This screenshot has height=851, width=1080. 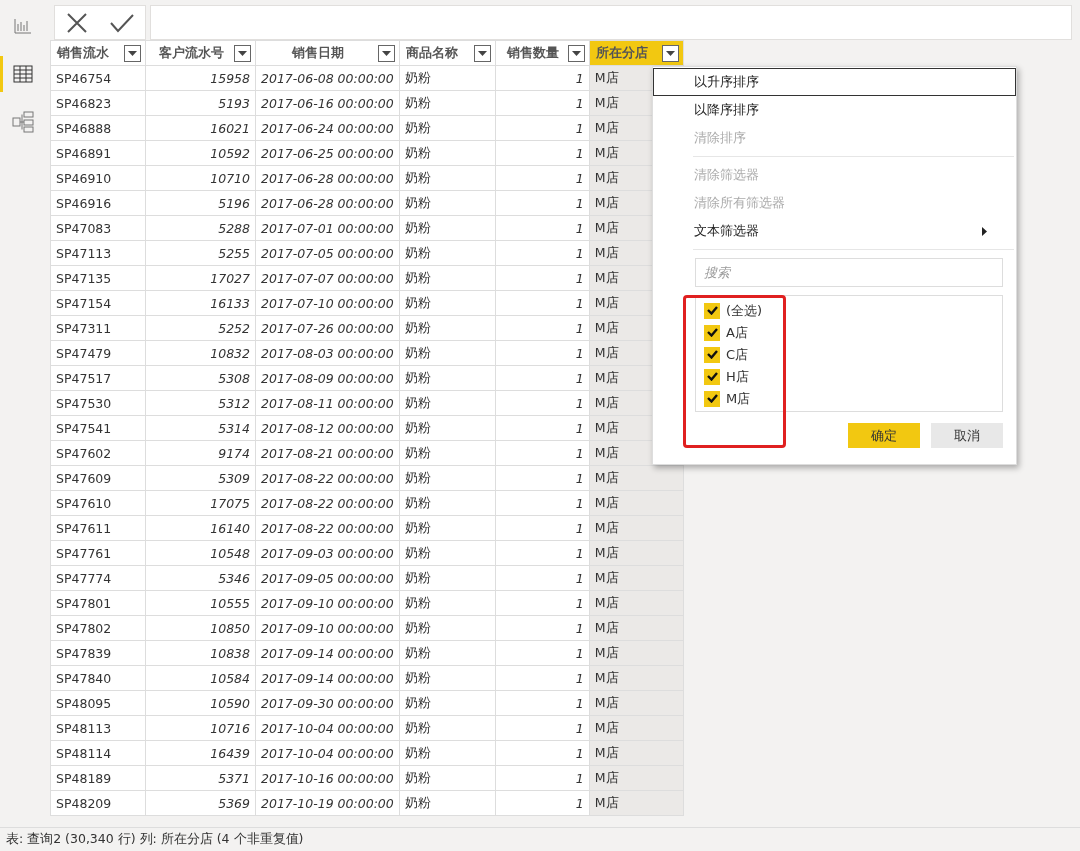 I want to click on cancel-button: 取消, so click(x=967, y=435).